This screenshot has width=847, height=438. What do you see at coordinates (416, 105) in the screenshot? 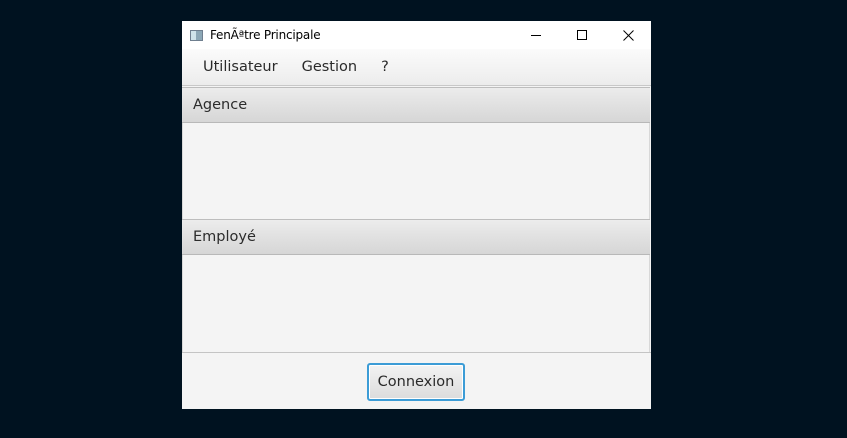
I see `pane-header-agence: Agence` at bounding box center [416, 105].